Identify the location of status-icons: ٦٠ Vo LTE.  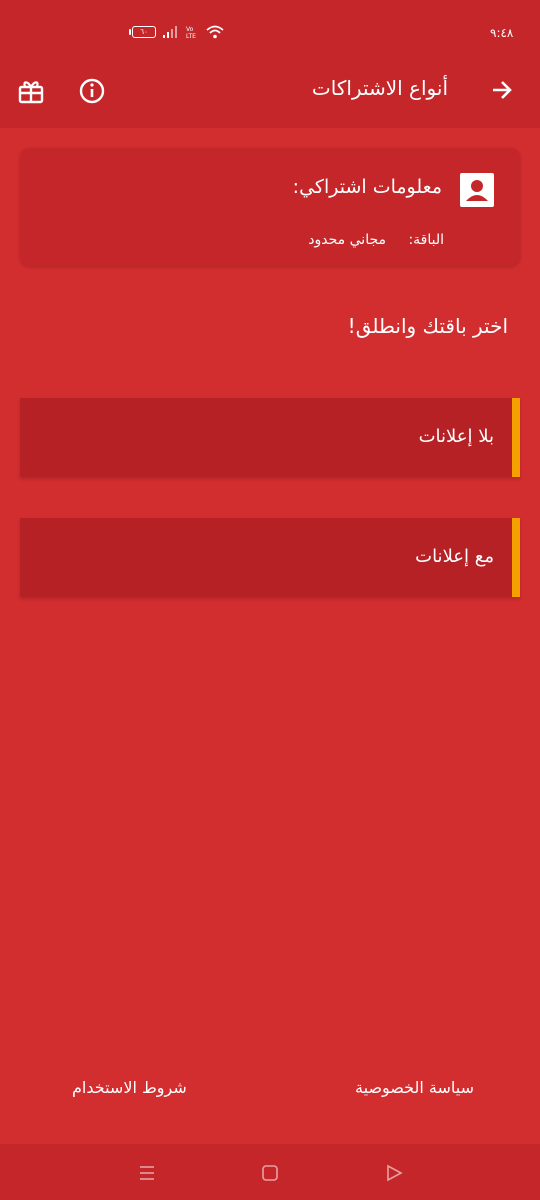
(176, 32).